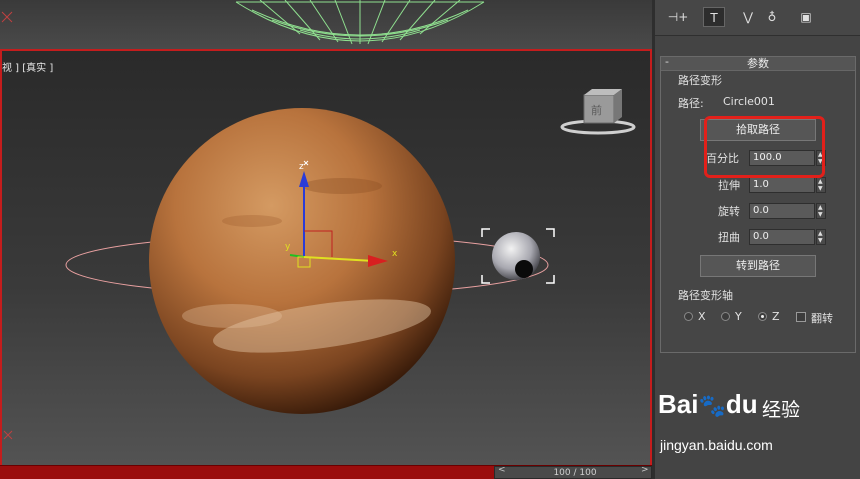 The height and width of the screenshot is (479, 860). What do you see at coordinates (714, 17) in the screenshot?
I see `show-end-result-icon: T` at bounding box center [714, 17].